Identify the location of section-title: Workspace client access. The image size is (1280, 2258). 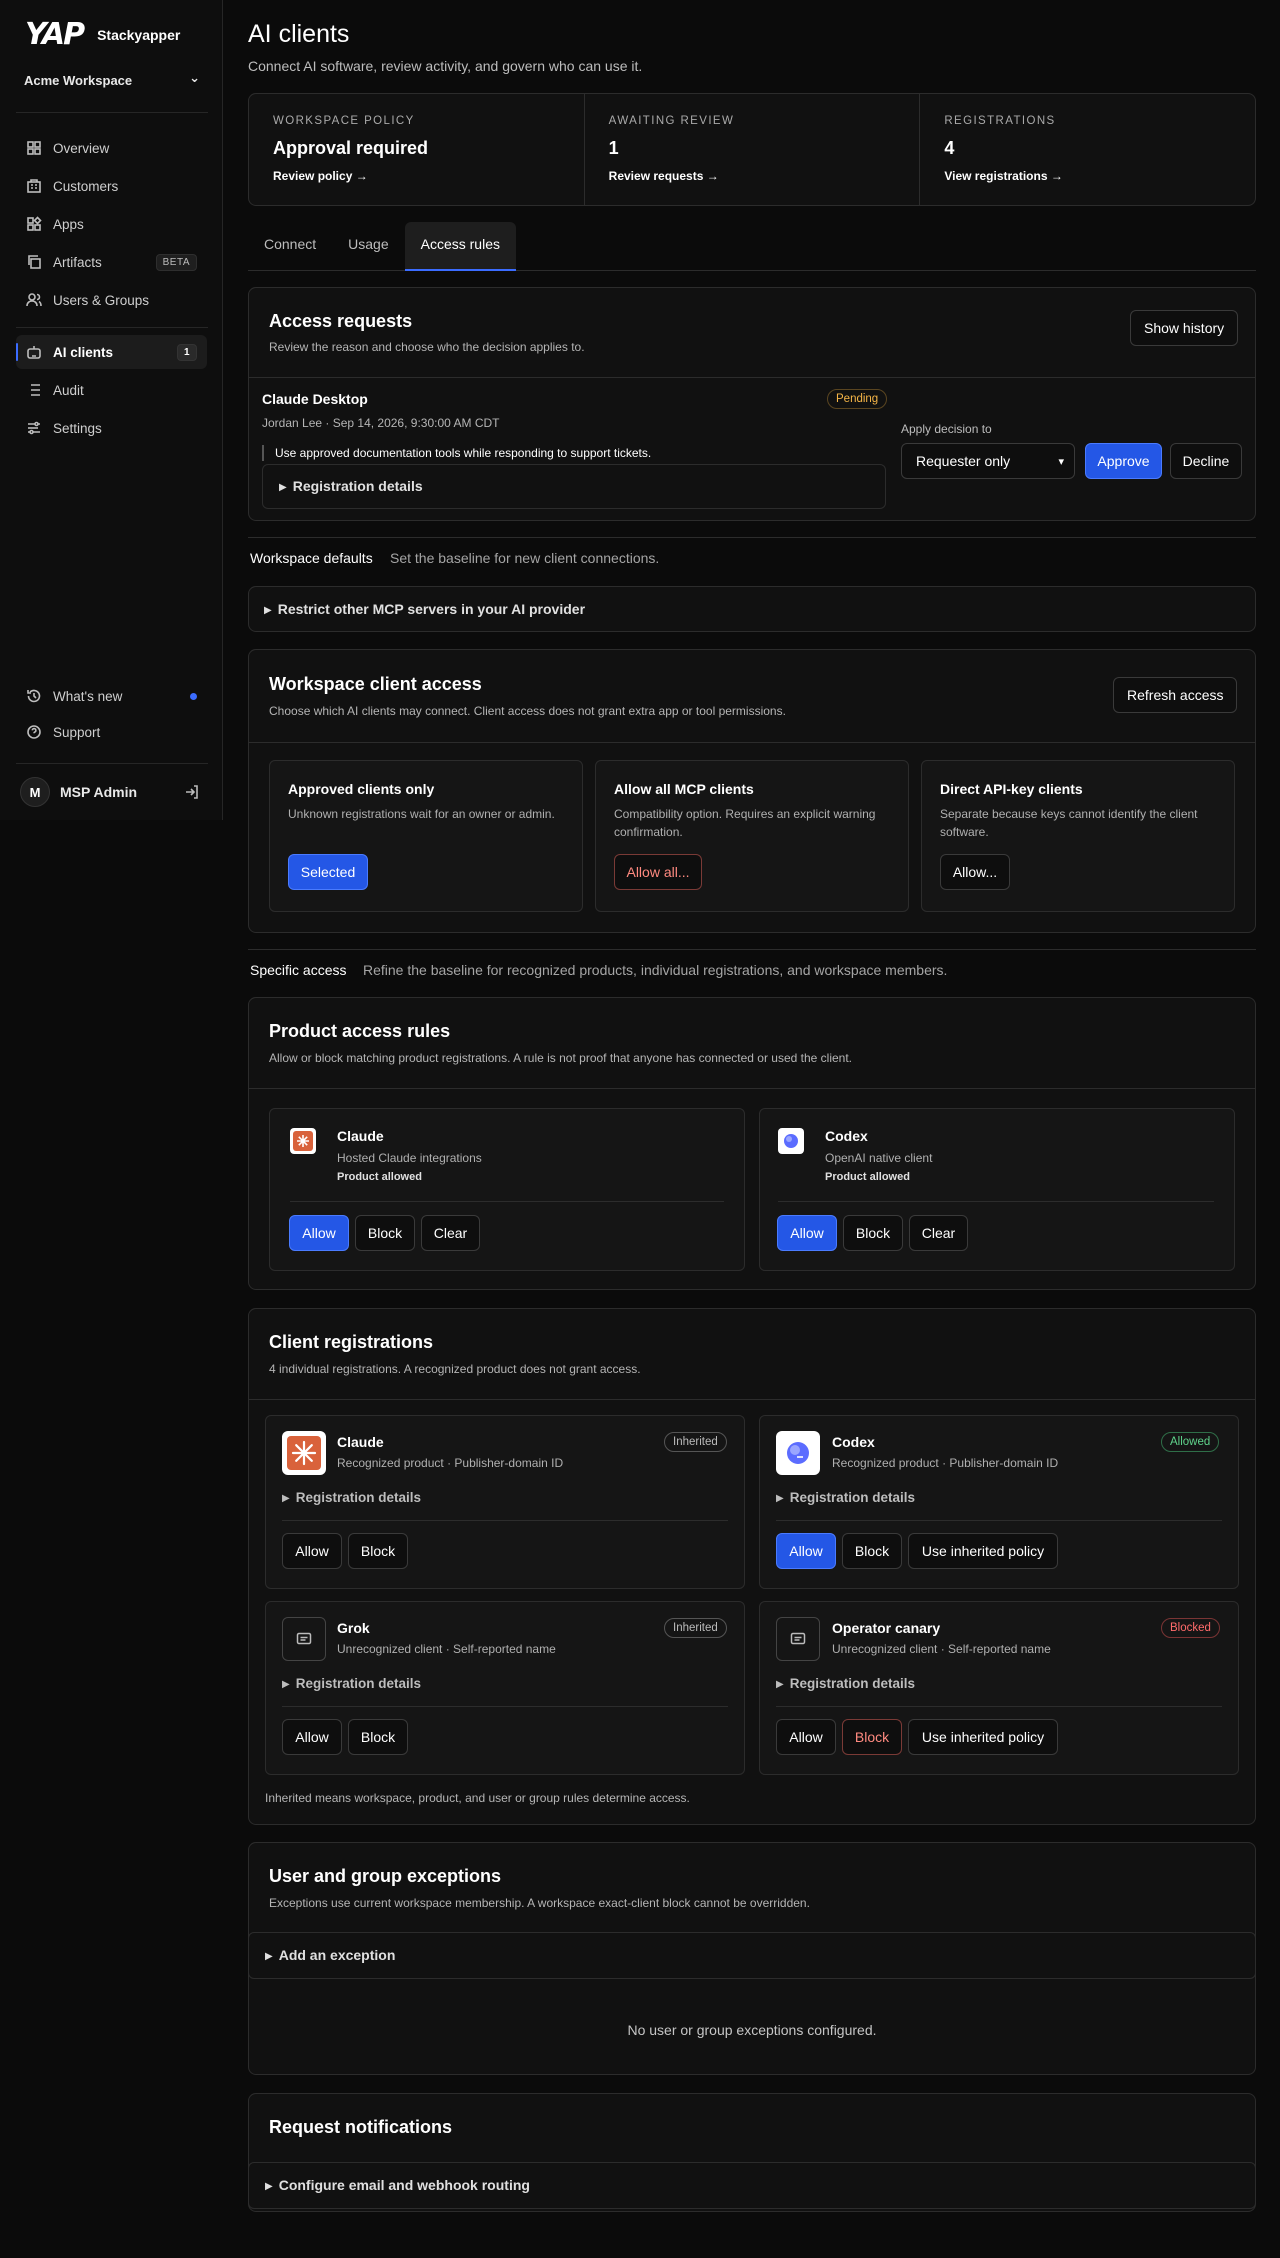
(375, 684).